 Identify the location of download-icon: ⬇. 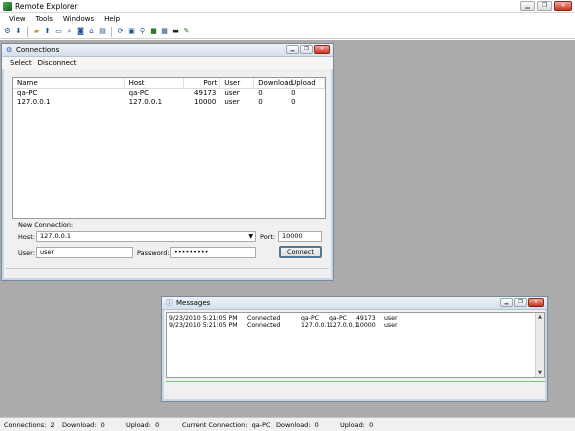
(18, 31).